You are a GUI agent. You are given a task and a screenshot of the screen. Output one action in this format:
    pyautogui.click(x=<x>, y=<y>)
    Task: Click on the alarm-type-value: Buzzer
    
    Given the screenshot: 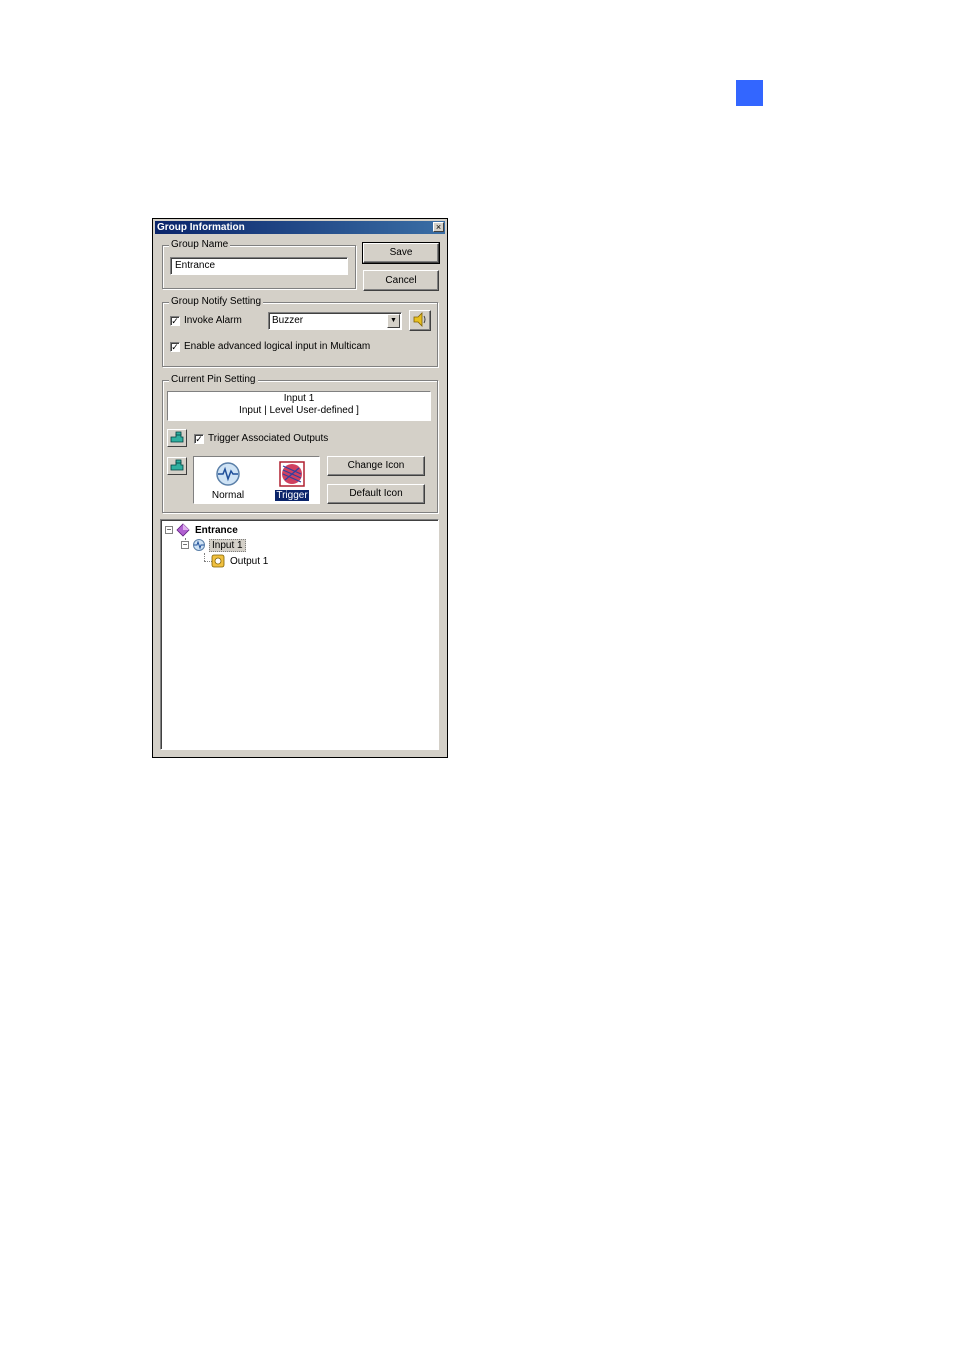 What is the action you would take?
    pyautogui.click(x=288, y=320)
    